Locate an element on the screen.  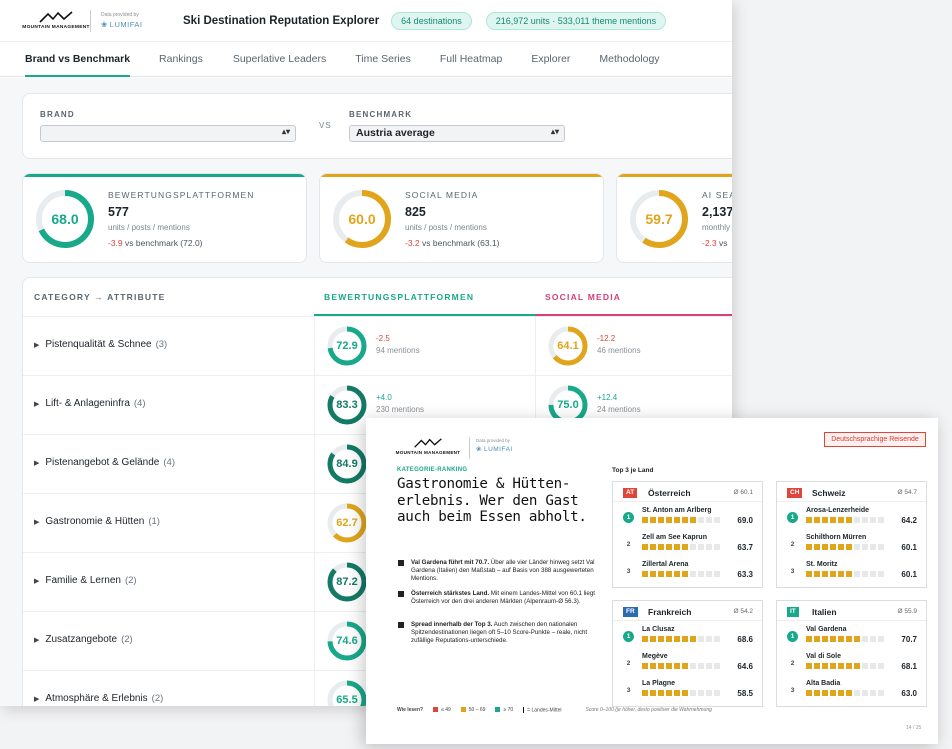
destination-entry: 2 Val di Sole 68.1 is located at coordinates (851, 663).